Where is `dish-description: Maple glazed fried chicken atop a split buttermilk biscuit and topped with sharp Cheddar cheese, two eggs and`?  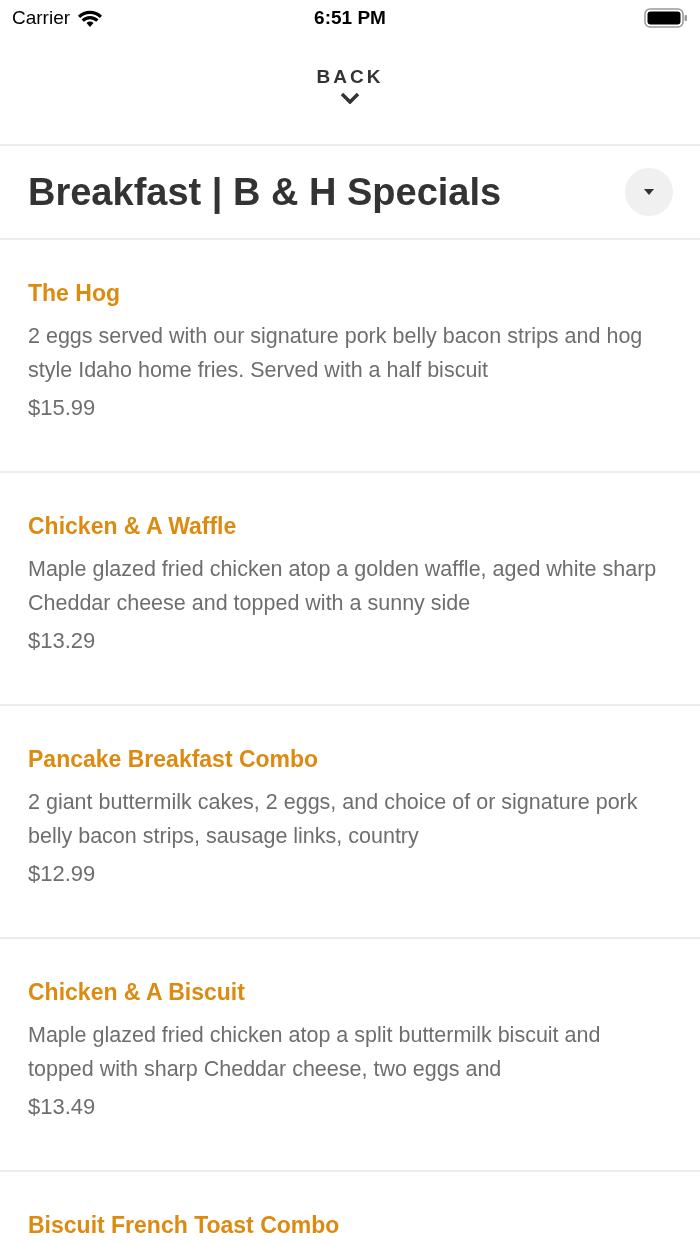
dish-description: Maple glazed fried chicken atop a split buttermilk biscuit and topped with sharp Cheddar cheese, two eggs and is located at coordinates (315, 1052).